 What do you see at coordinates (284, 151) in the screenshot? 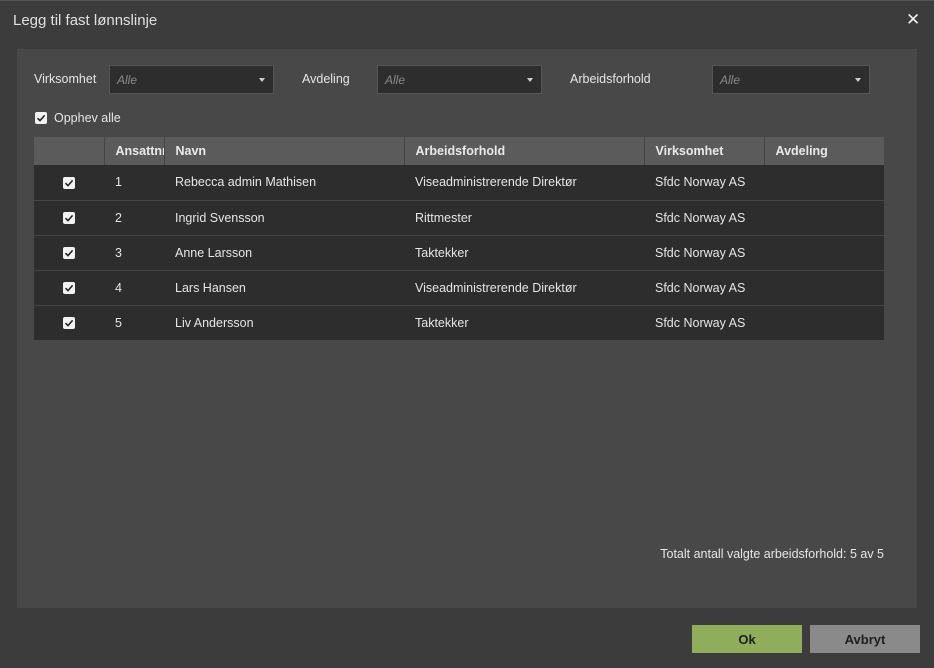
I see `column-header-navn: Navn` at bounding box center [284, 151].